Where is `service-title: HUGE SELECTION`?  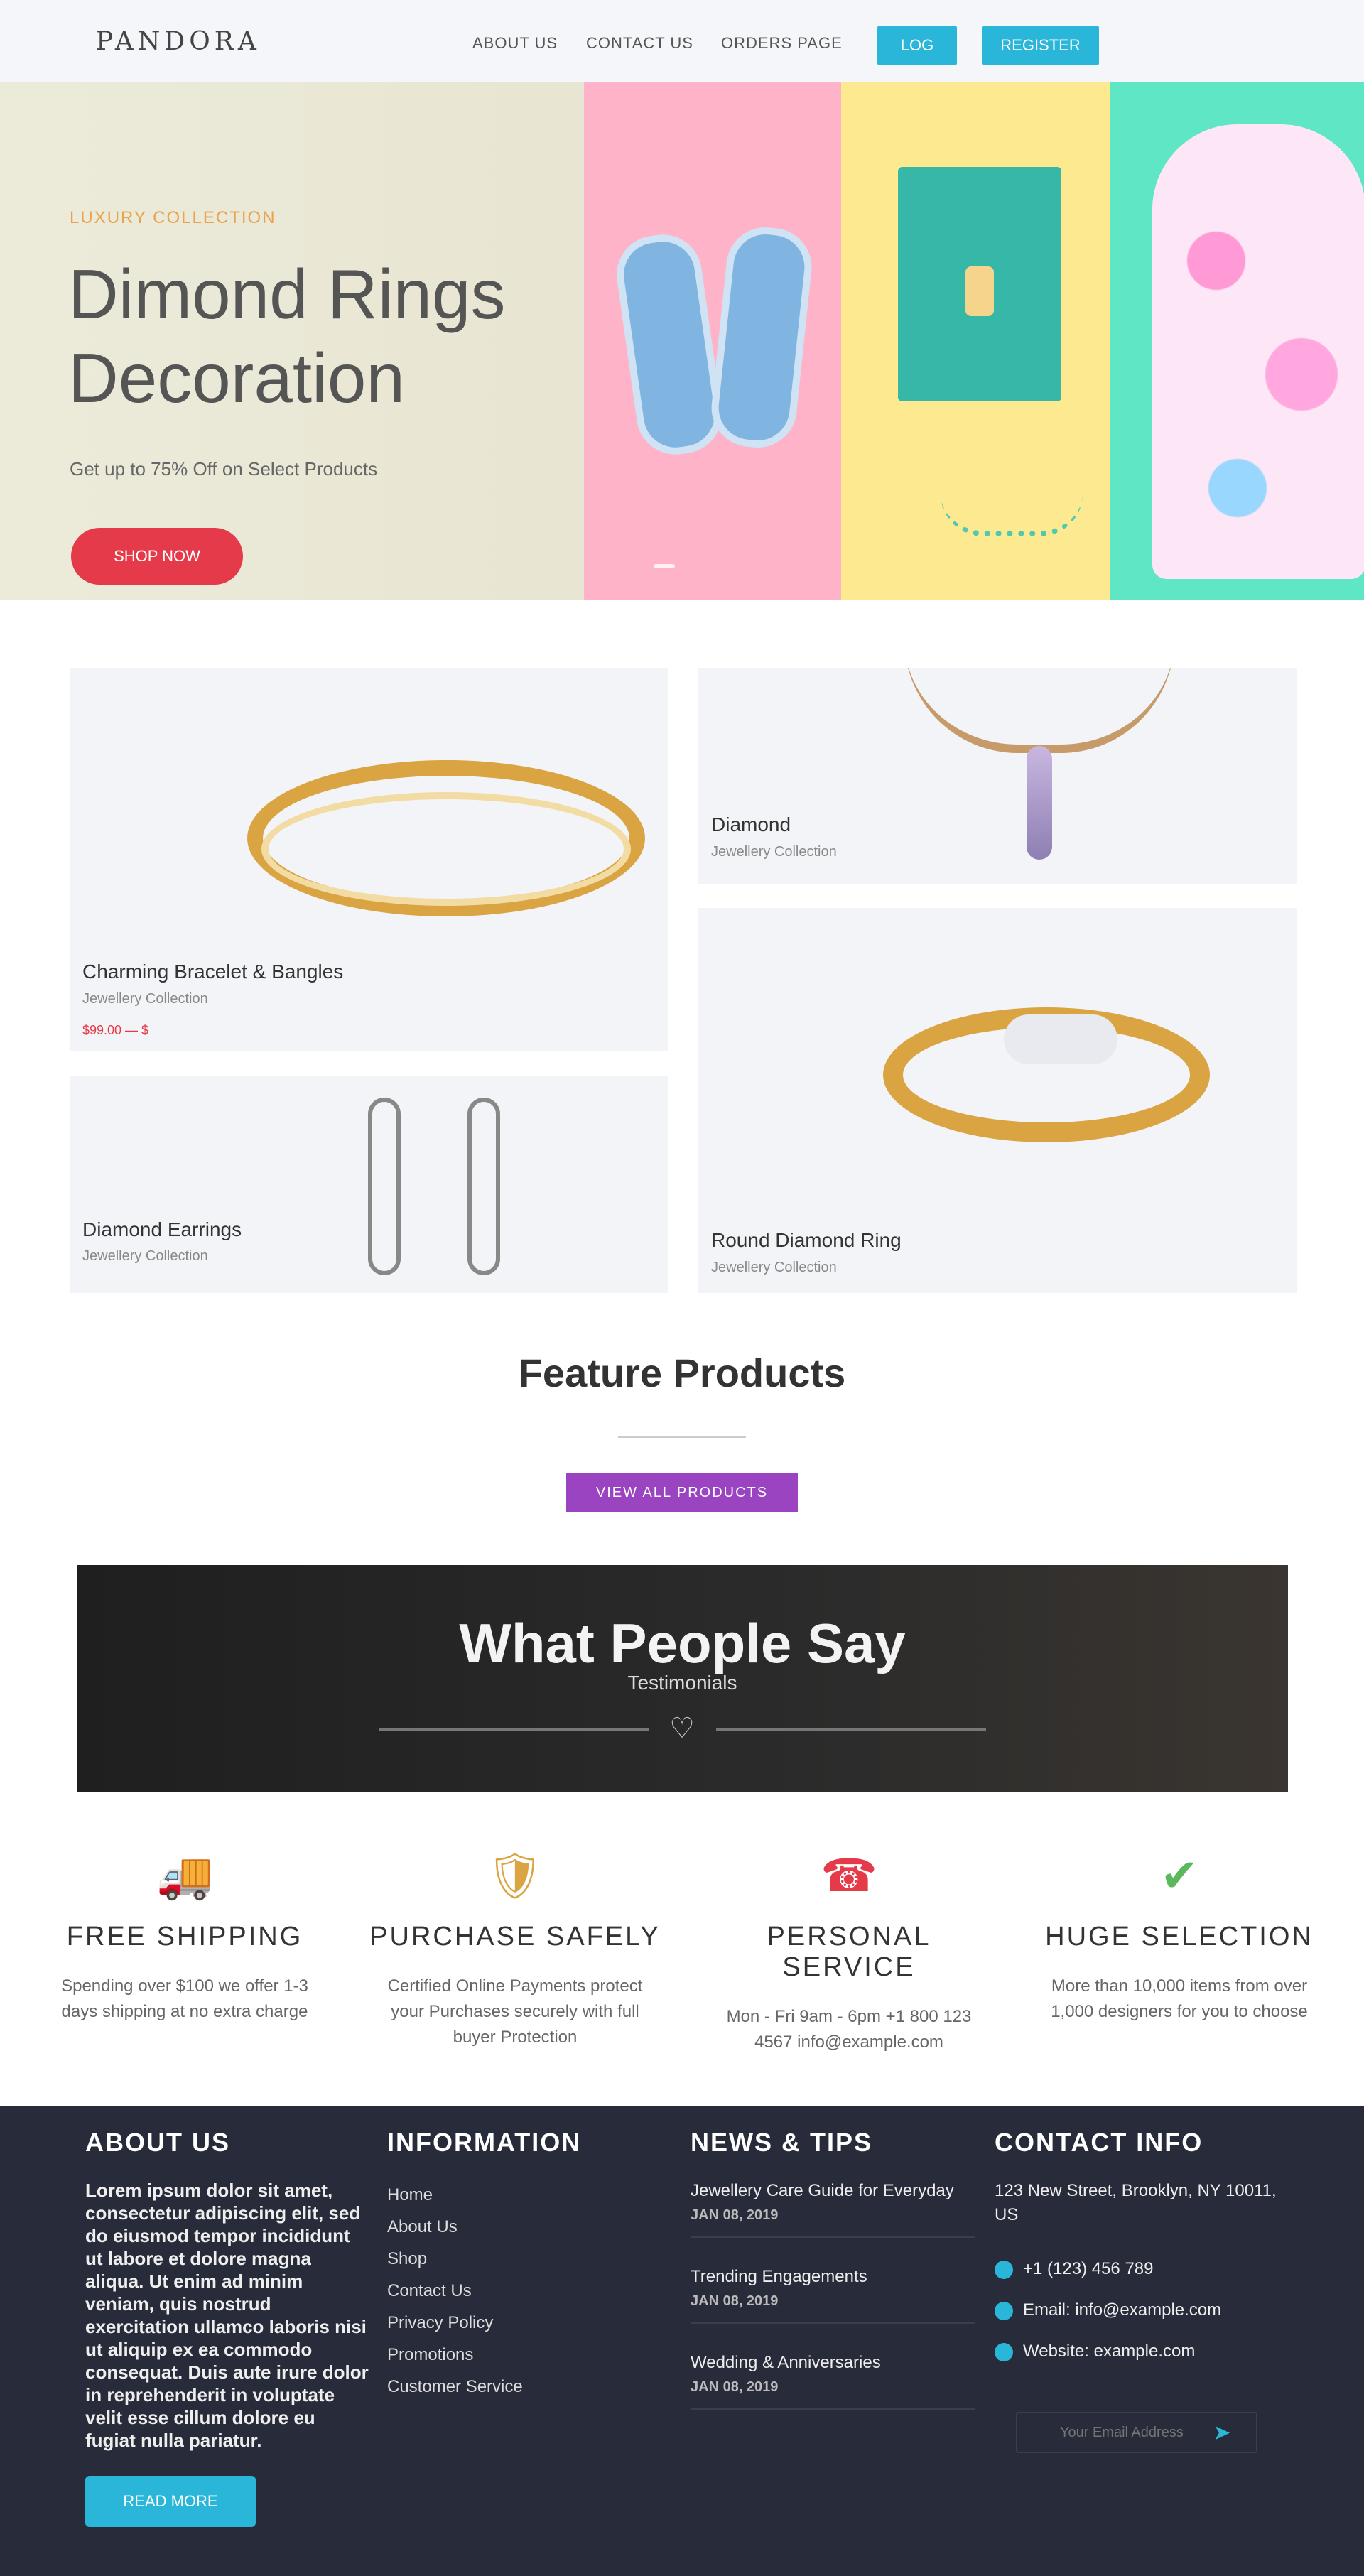
service-title: HUGE SELECTION is located at coordinates (1180, 1937).